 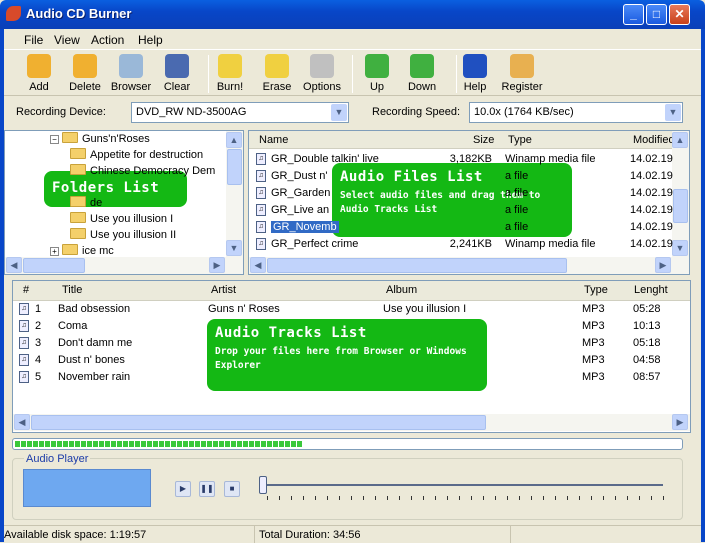 What do you see at coordinates (654, 140) in the screenshot?
I see `column-modified: Modified` at bounding box center [654, 140].